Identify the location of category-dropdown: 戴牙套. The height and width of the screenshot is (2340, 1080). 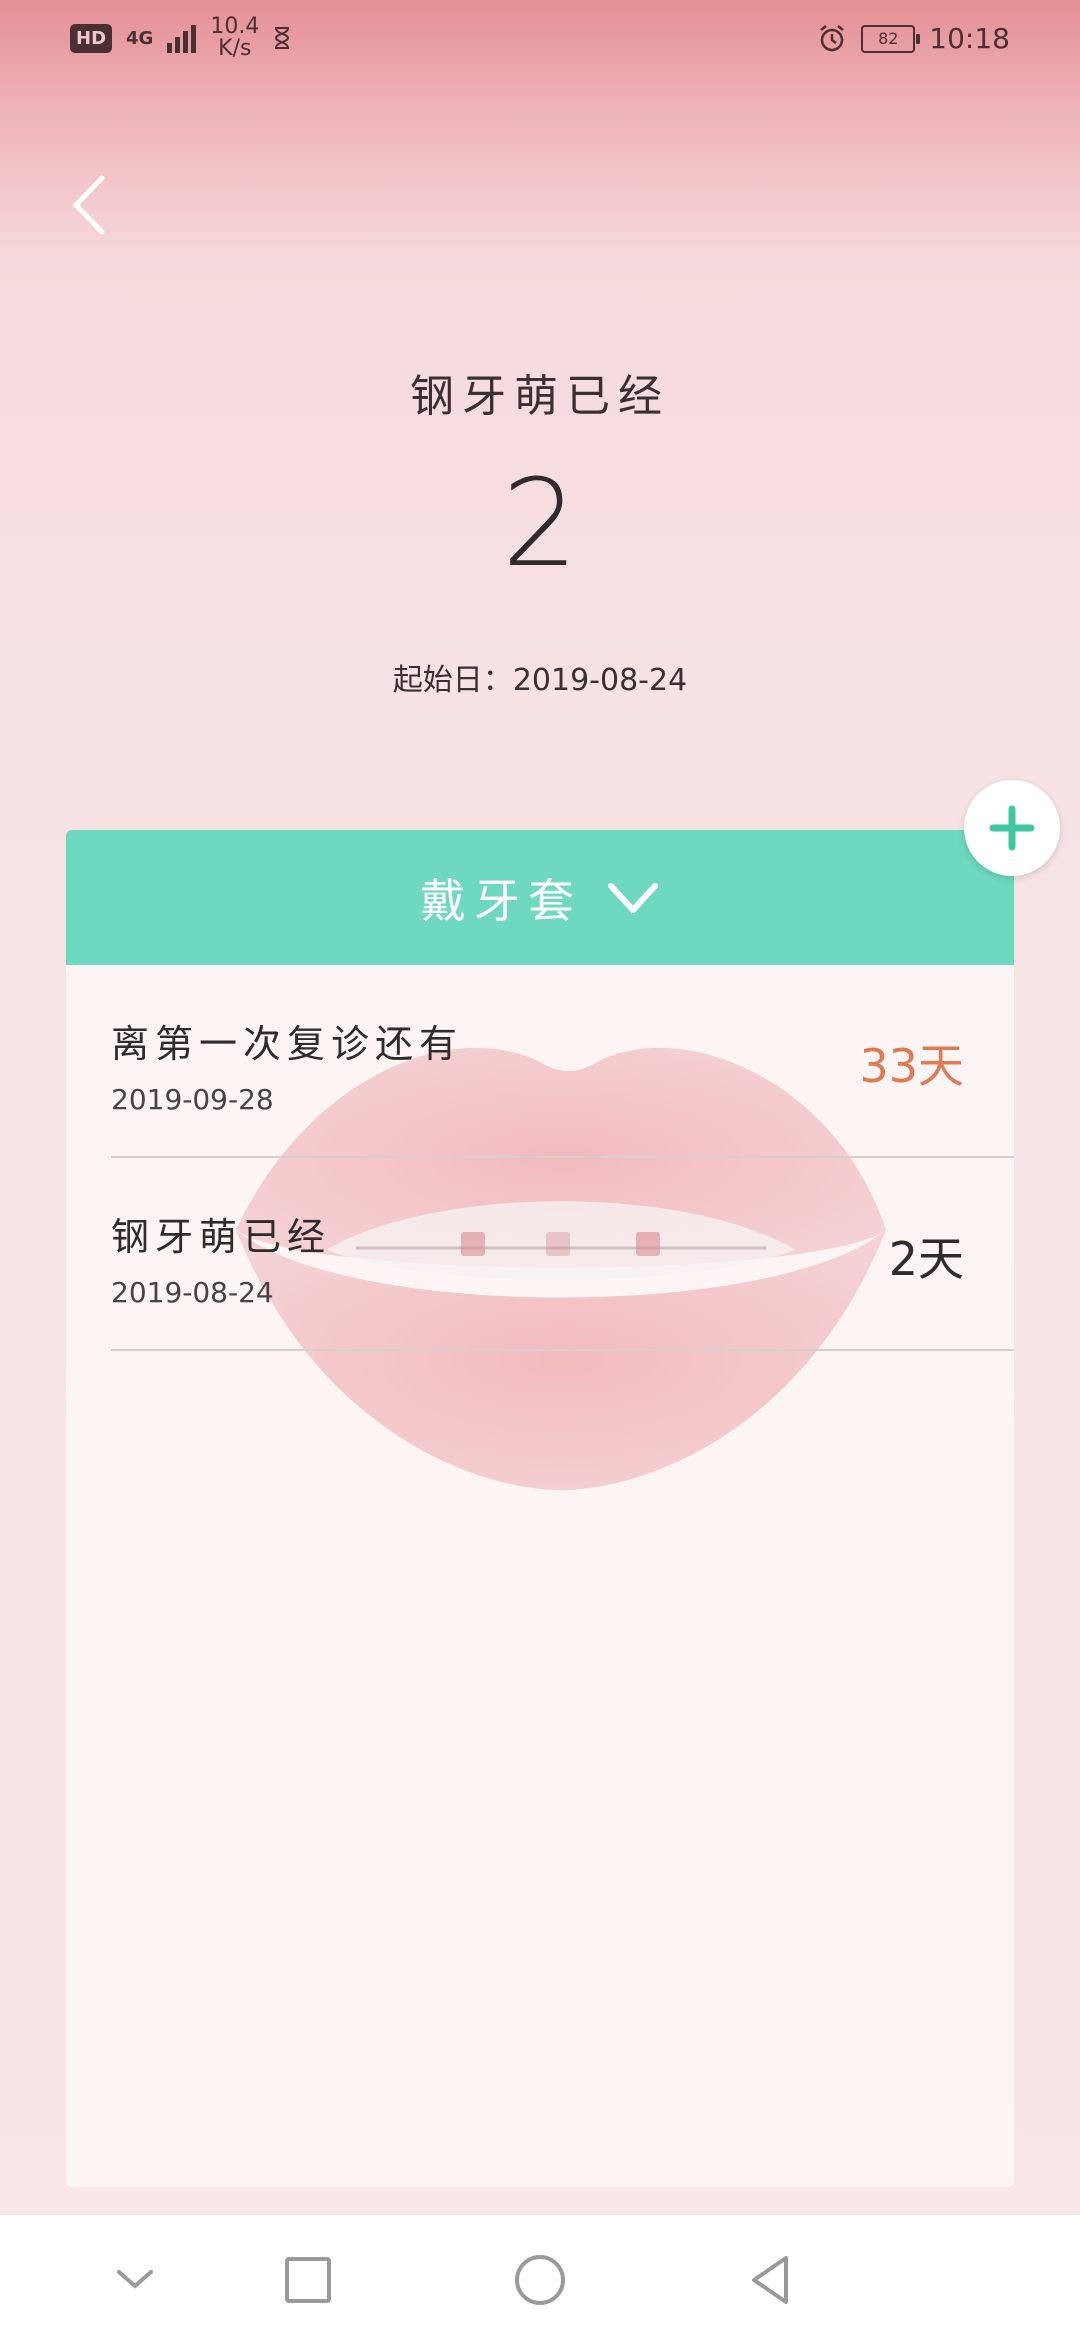
(540, 897).